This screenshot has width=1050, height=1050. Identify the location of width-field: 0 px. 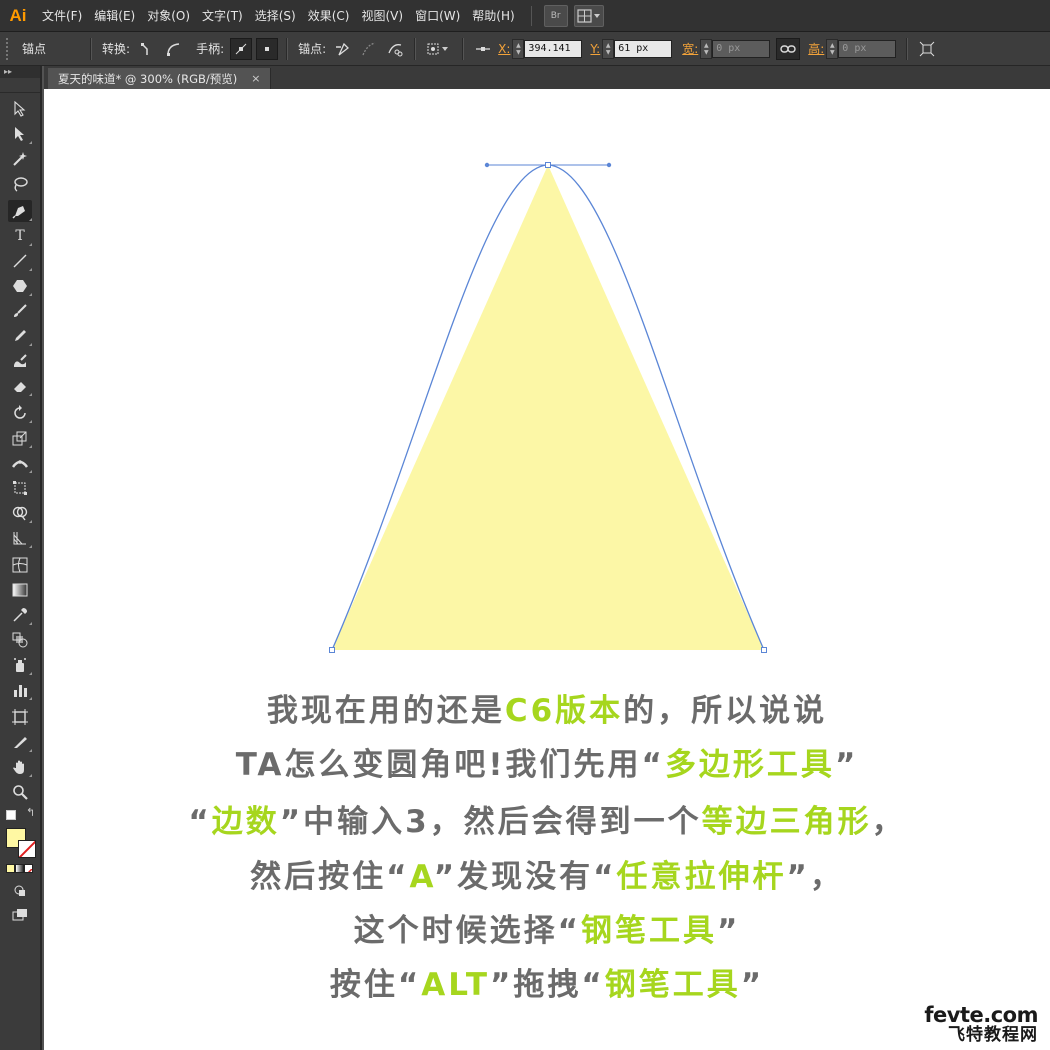
(741, 48).